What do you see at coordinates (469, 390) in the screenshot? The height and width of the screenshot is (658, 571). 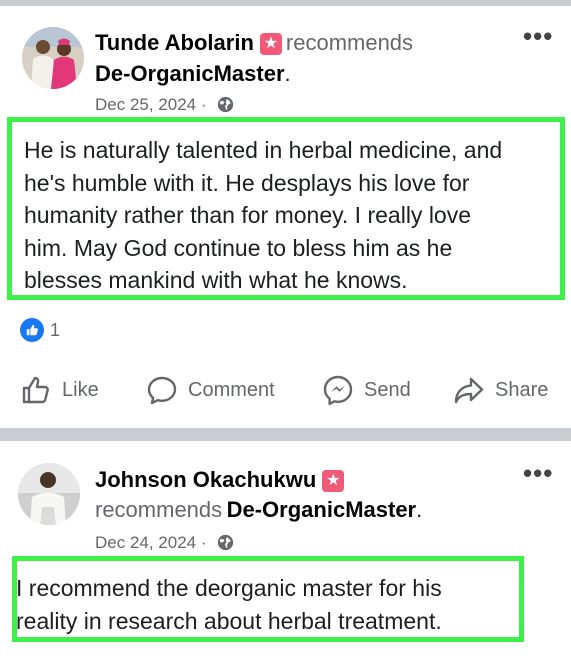 I see `share-arrow-icon` at bounding box center [469, 390].